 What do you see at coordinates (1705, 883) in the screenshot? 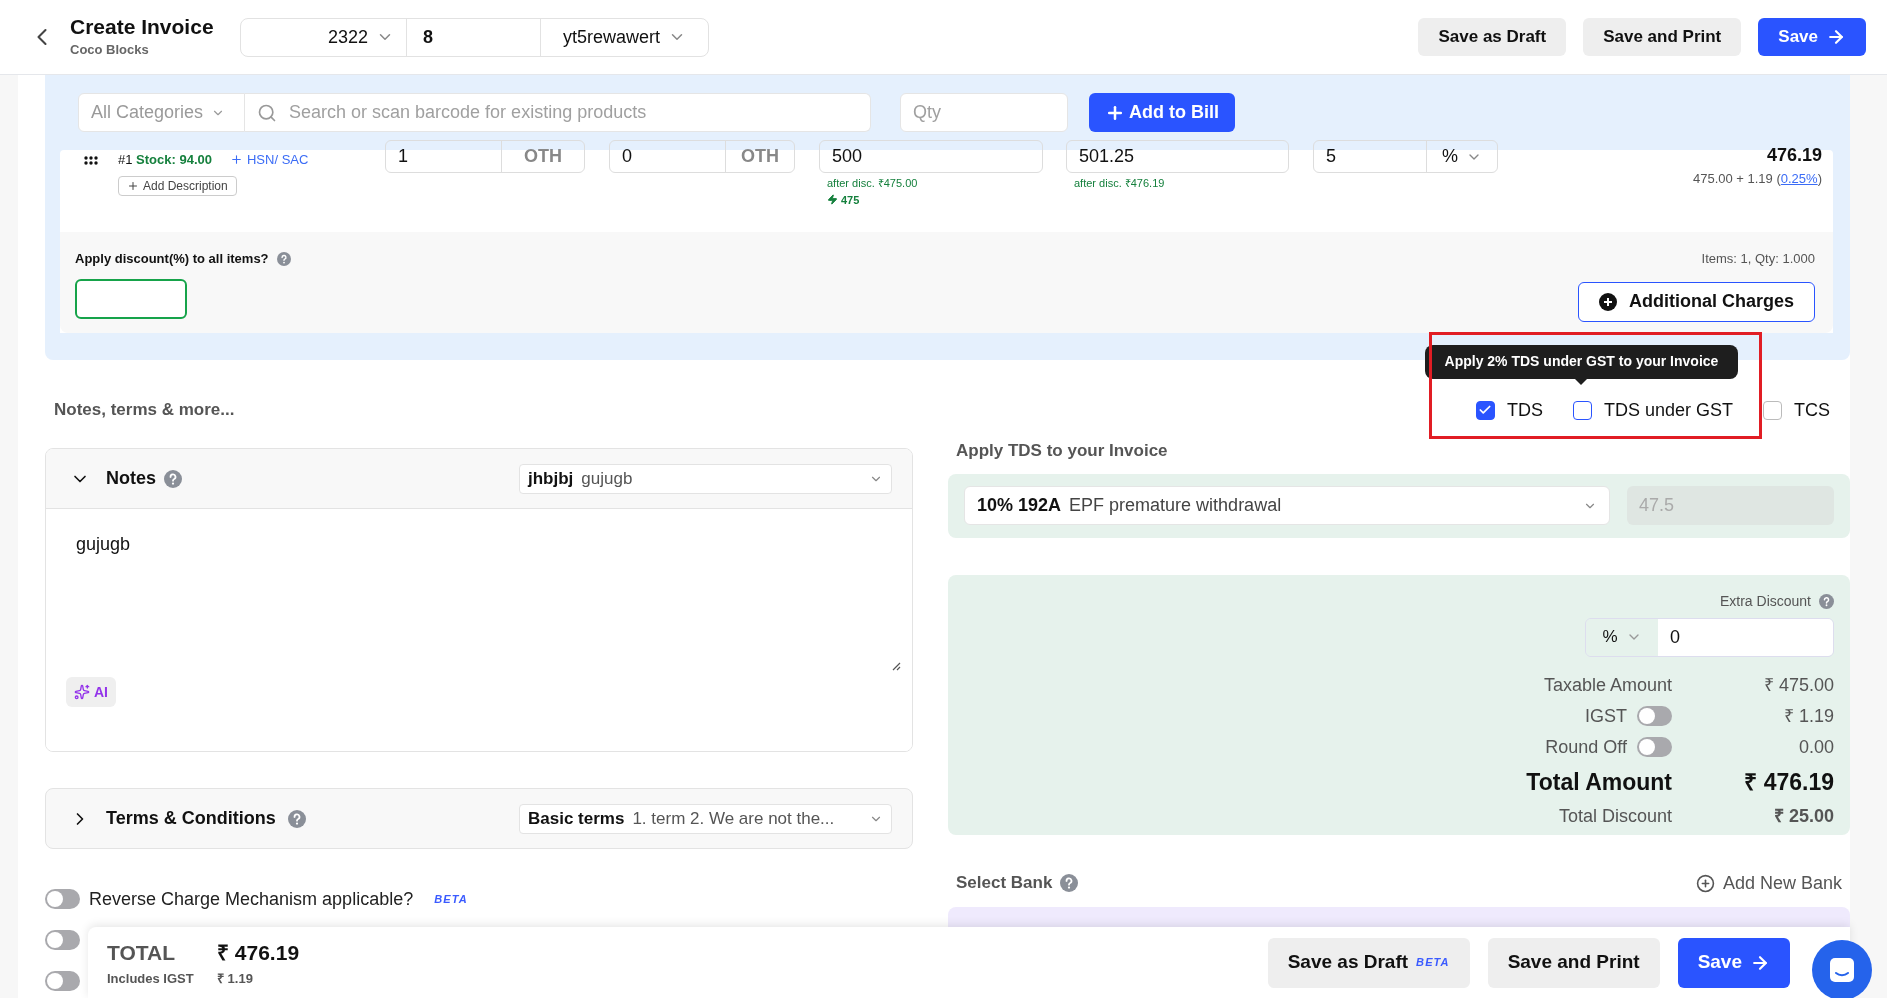
I see `add-icon` at bounding box center [1705, 883].